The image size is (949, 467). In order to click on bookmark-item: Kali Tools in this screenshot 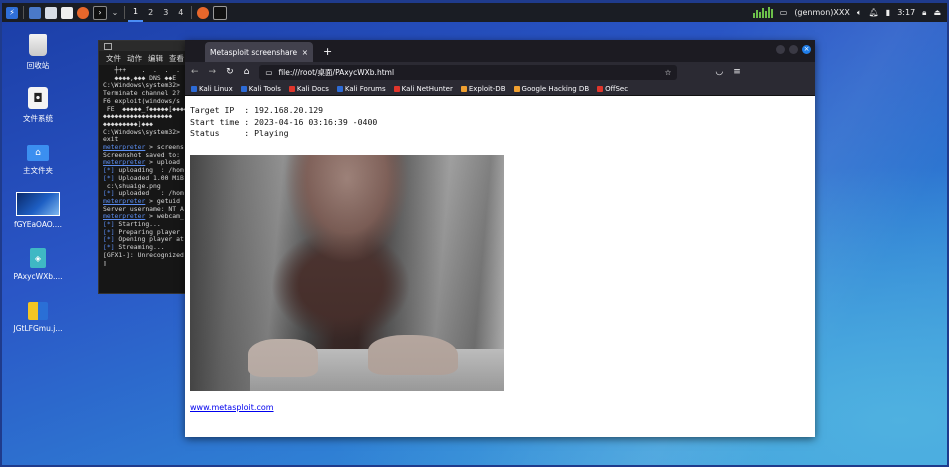, I will do `click(260, 88)`.